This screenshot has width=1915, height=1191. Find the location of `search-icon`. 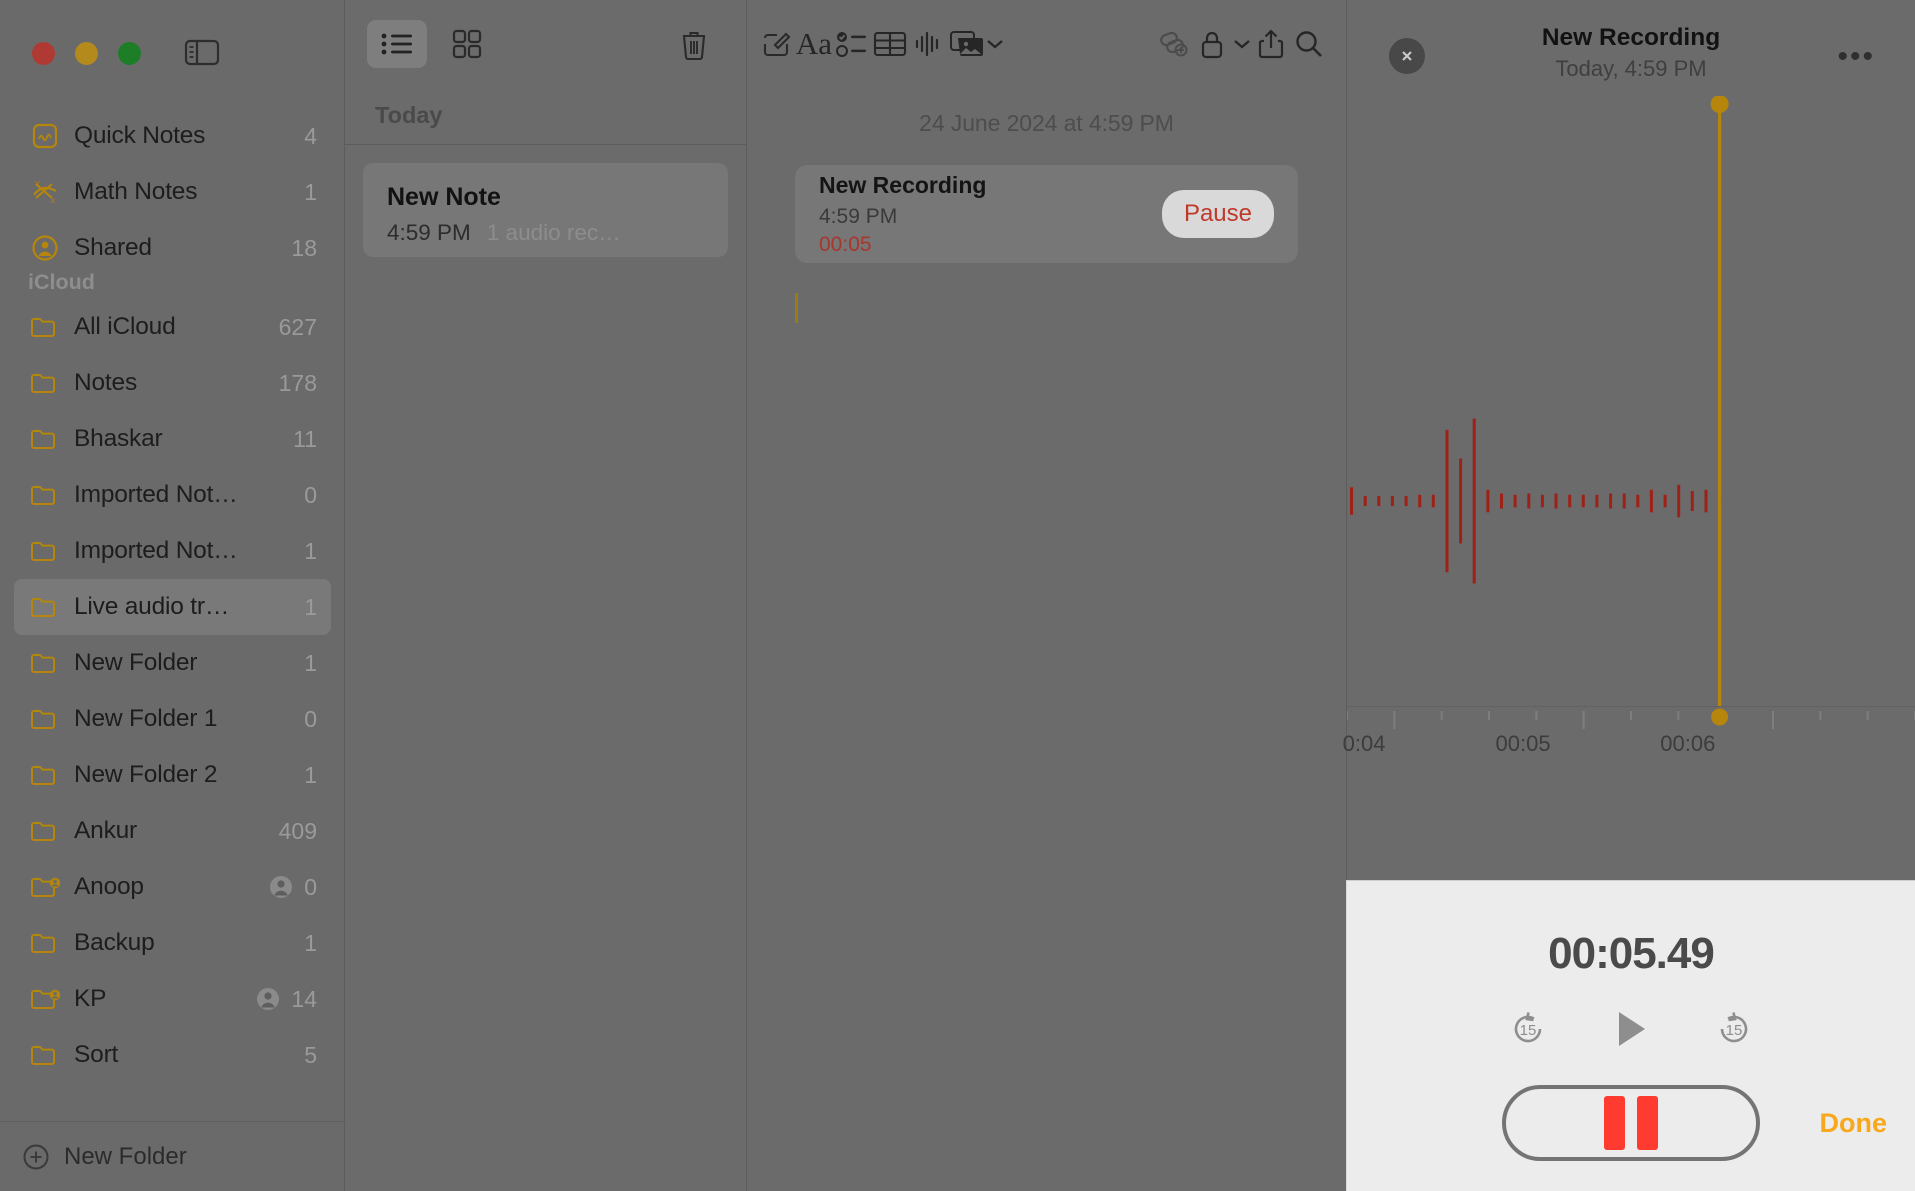

search-icon is located at coordinates (1309, 44).